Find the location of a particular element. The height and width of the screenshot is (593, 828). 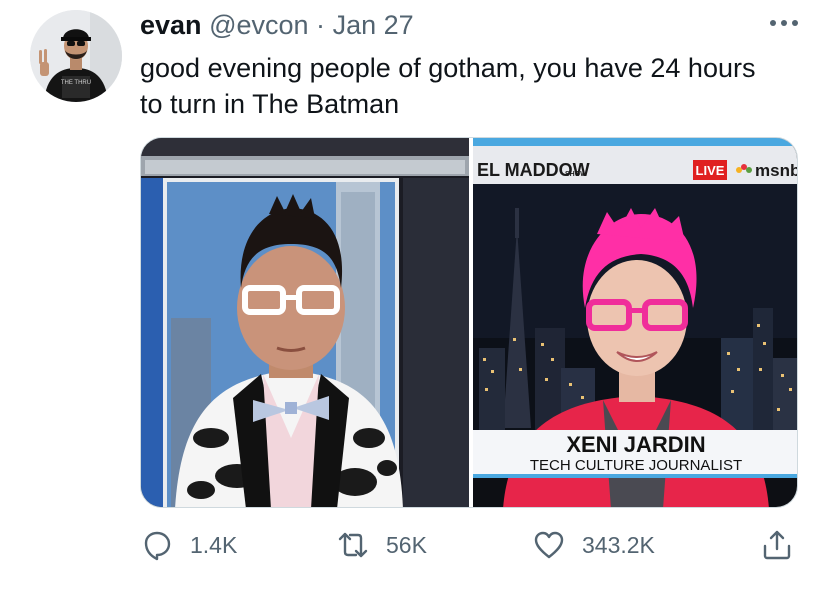

more-button is located at coordinates (784, 23).